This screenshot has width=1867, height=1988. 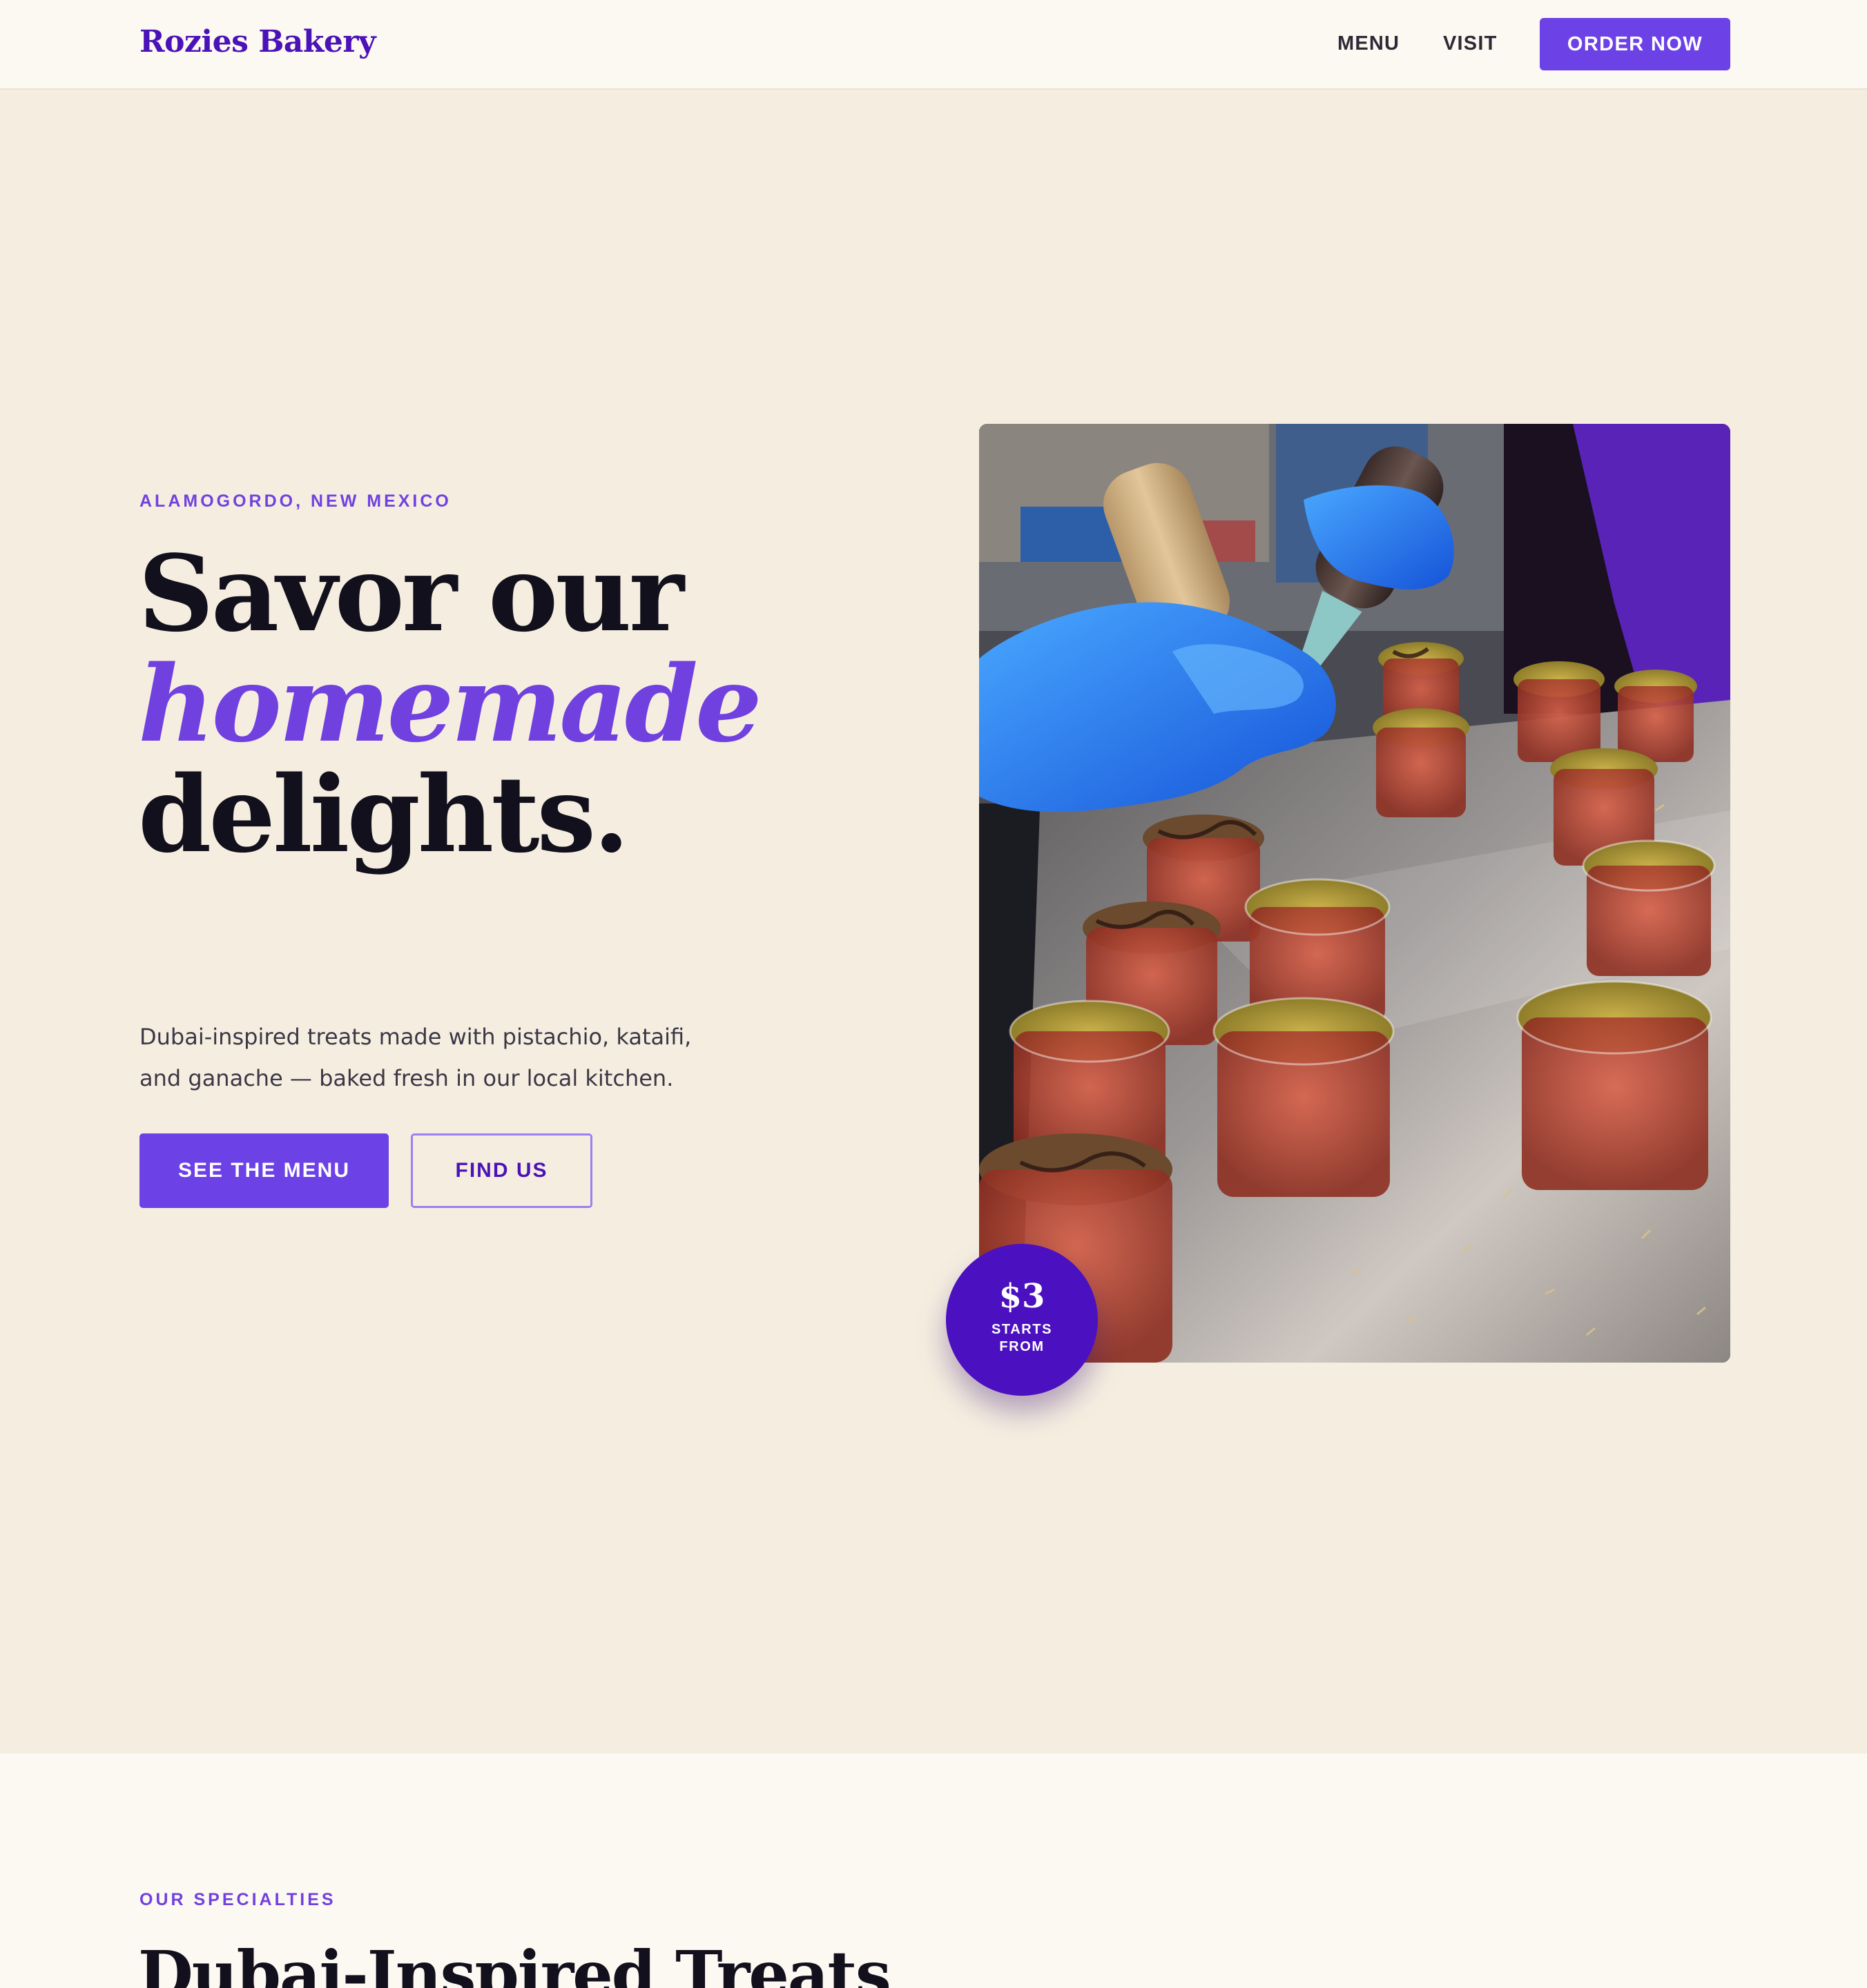 I want to click on nav-link-menu: MENU, so click(x=1368, y=43).